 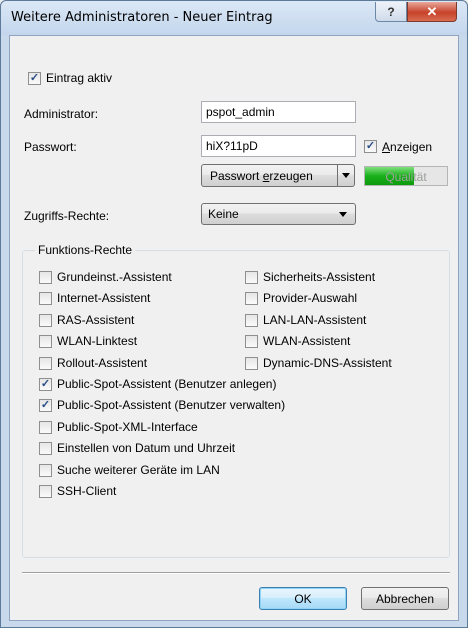 What do you see at coordinates (303, 598) in the screenshot?
I see `ok-button: OK` at bounding box center [303, 598].